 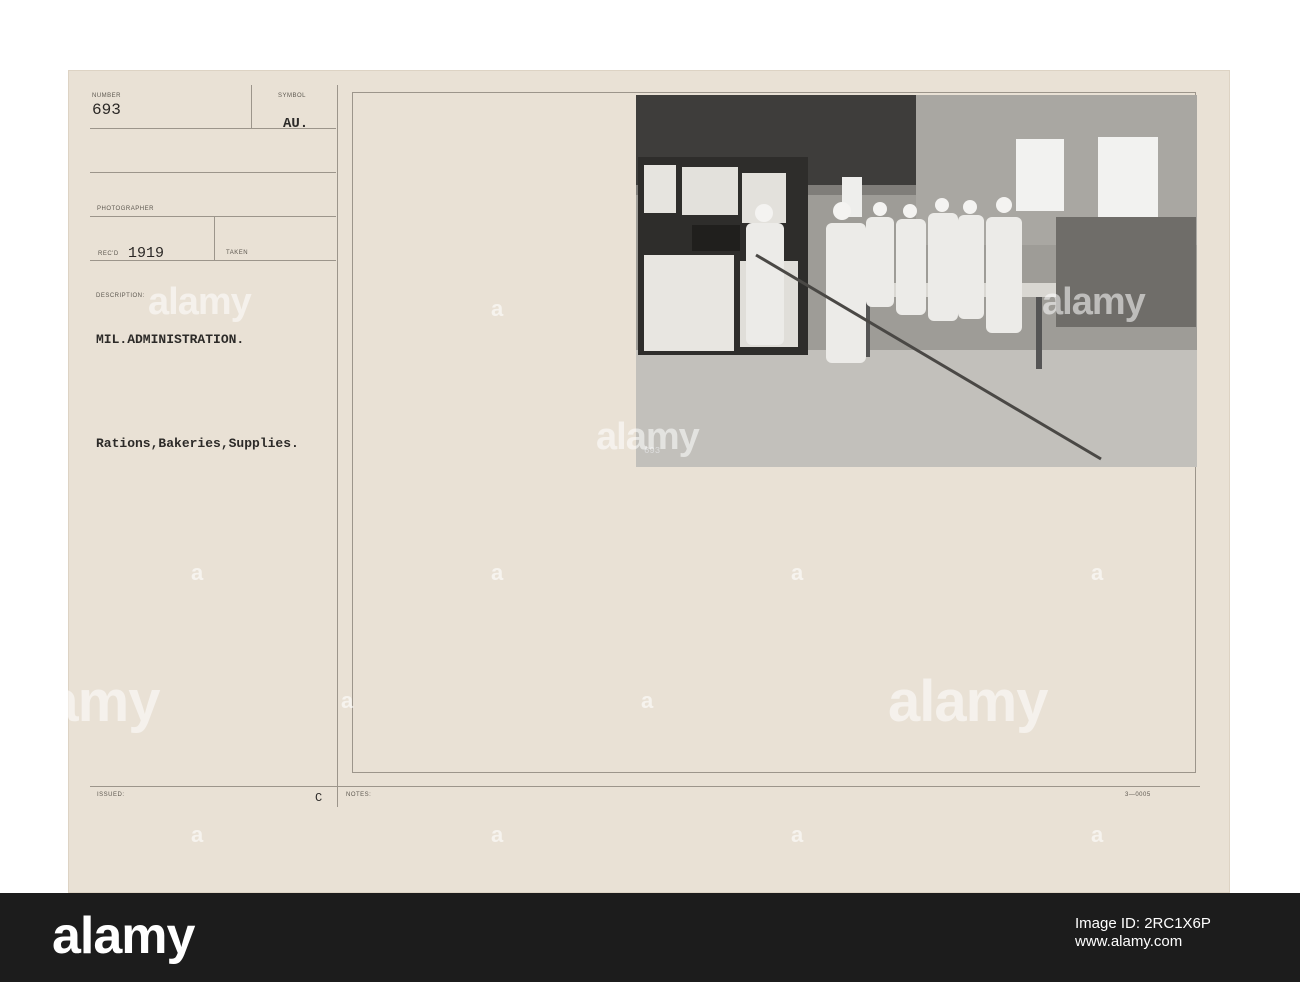 What do you see at coordinates (1097, 572) in the screenshot?
I see `watermark-a-13: a` at bounding box center [1097, 572].